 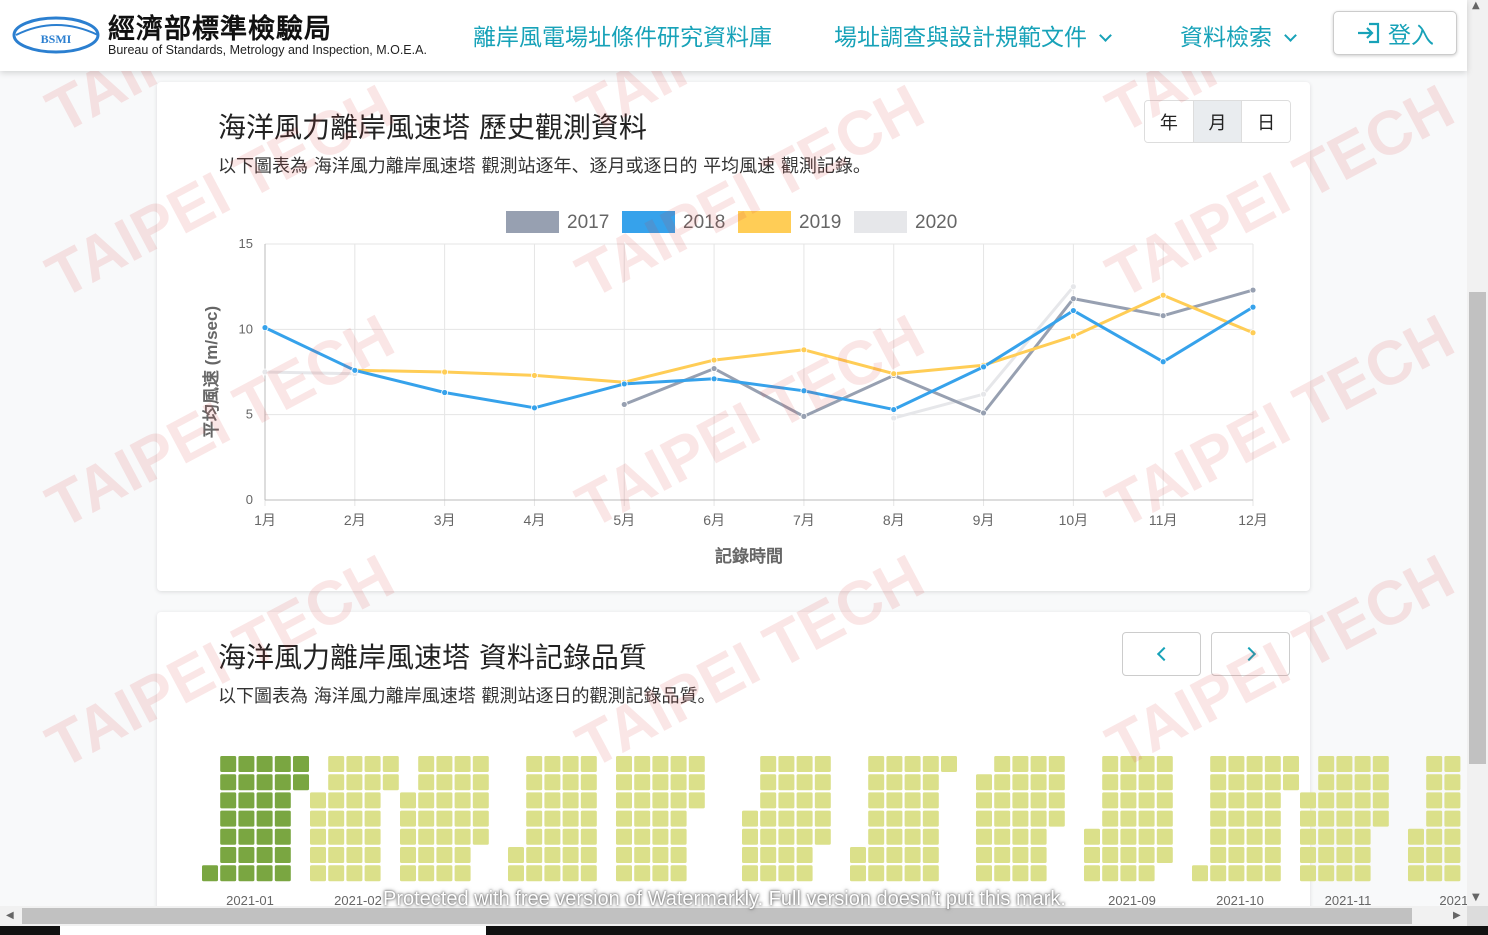 I want to click on quality-calendar-heatmap: 2021-01 2021-02 2021-09 2021-10 2021-11 2021-, so click(x=834, y=831).